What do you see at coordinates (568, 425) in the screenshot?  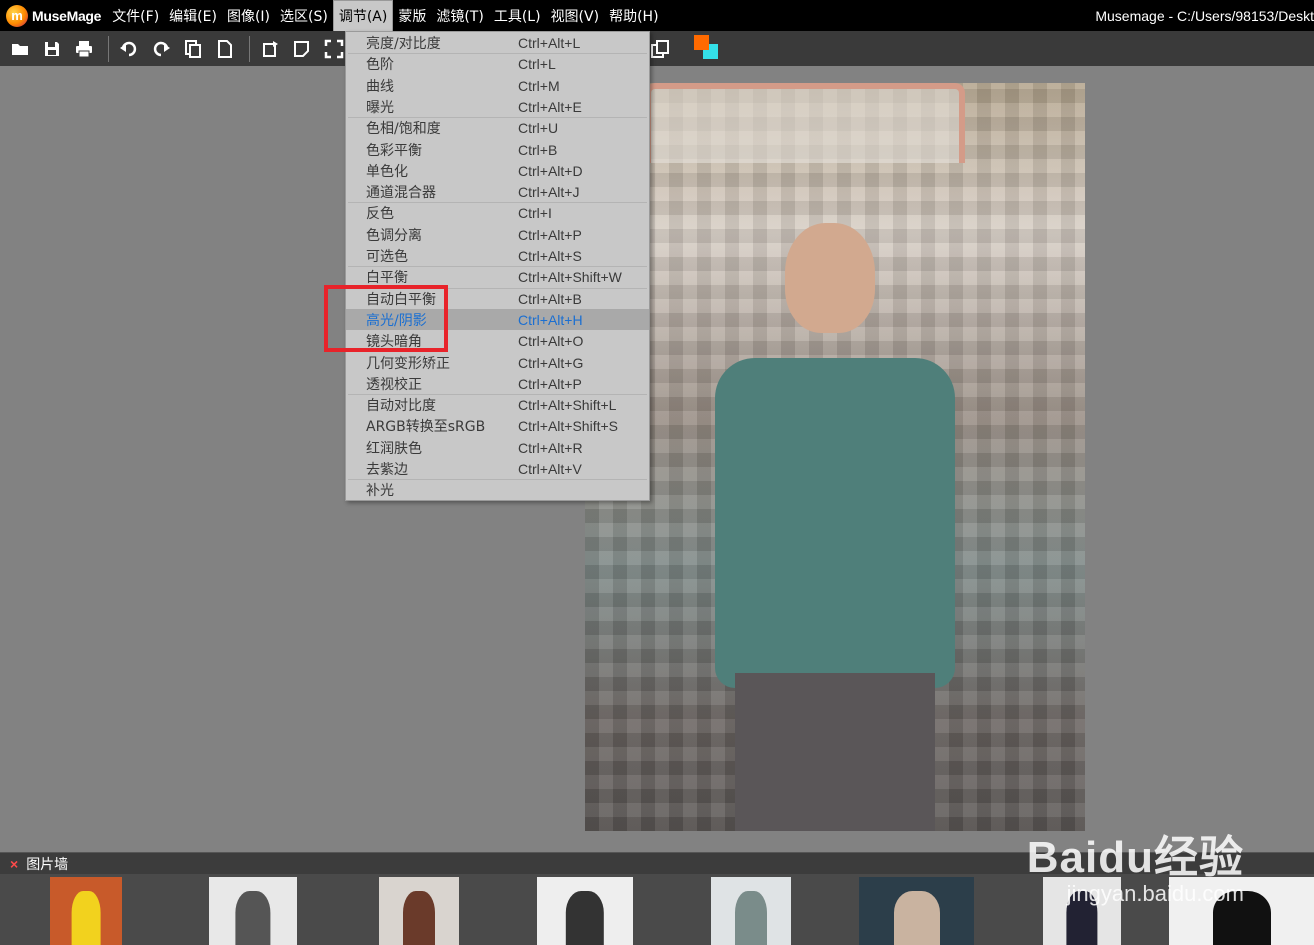 I see `menu-item-shortcut: Ctrl+Alt+Shift+S` at bounding box center [568, 425].